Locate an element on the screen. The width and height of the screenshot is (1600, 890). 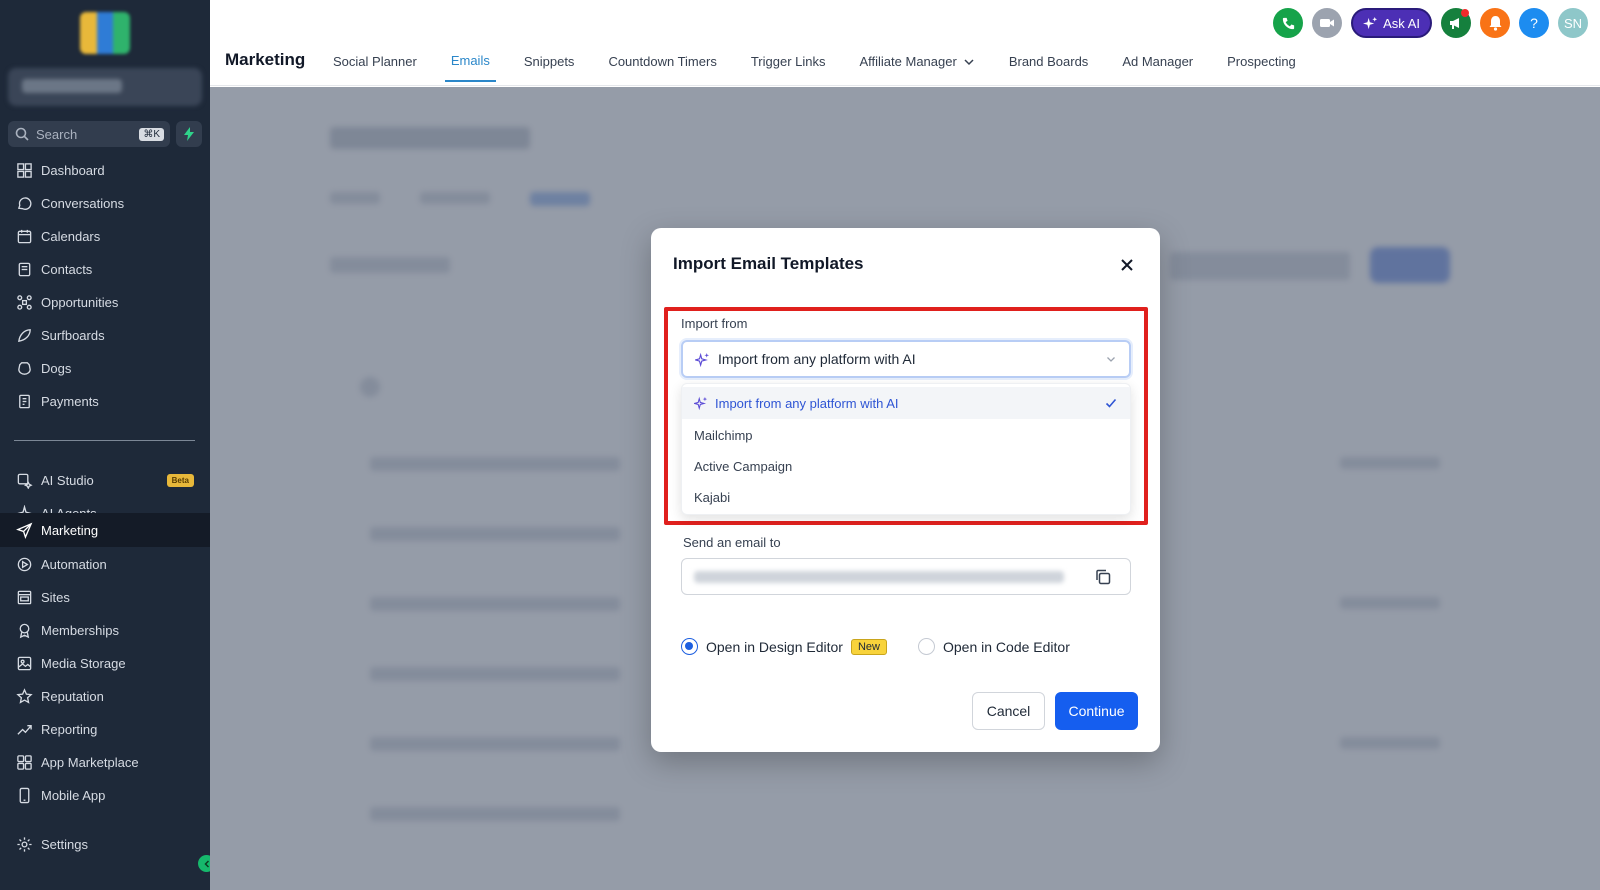
sidebar-item-contacts: Contacts is located at coordinates (105, 269).